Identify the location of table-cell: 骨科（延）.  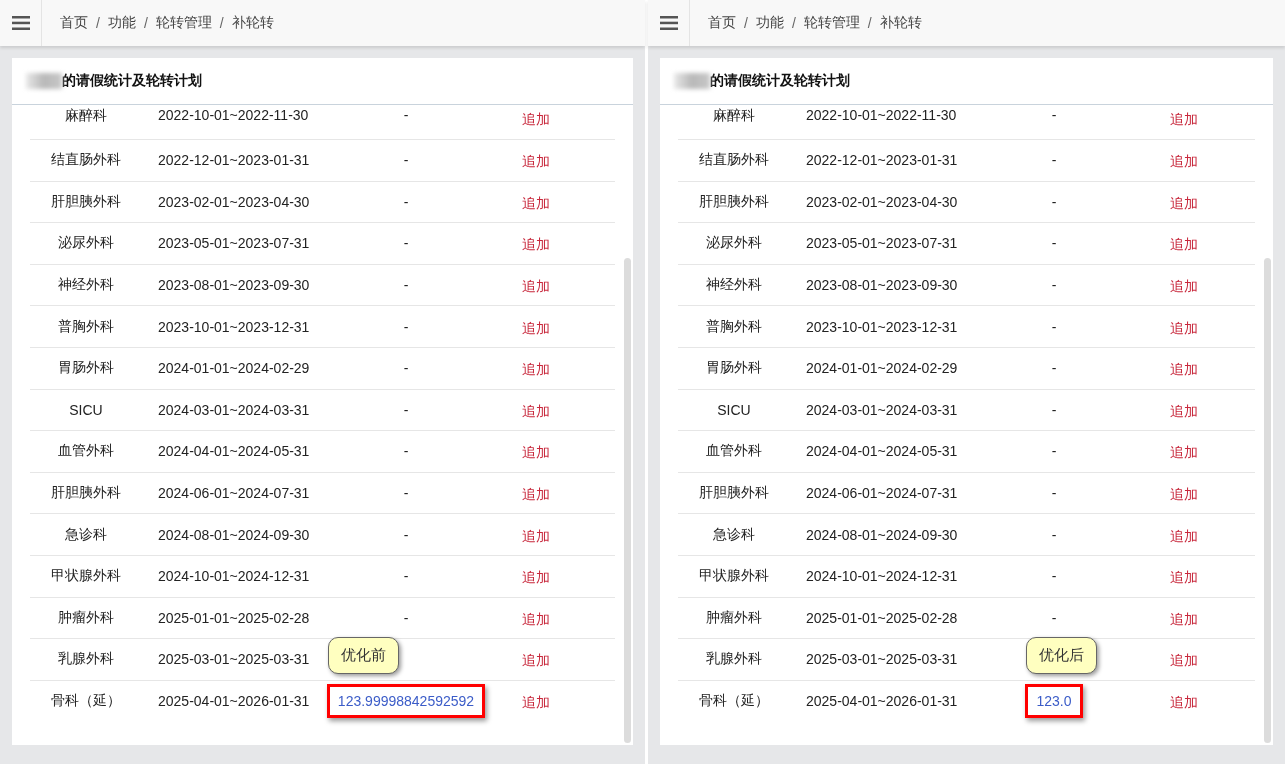
(734, 701).